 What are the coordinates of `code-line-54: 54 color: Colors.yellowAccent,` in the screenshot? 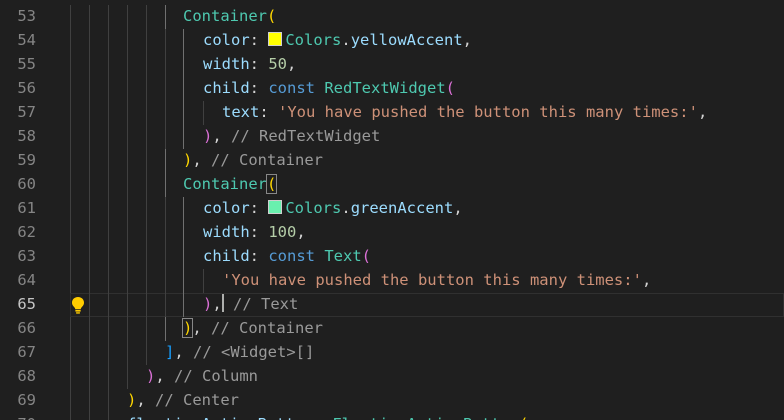 It's located at (392, 41).